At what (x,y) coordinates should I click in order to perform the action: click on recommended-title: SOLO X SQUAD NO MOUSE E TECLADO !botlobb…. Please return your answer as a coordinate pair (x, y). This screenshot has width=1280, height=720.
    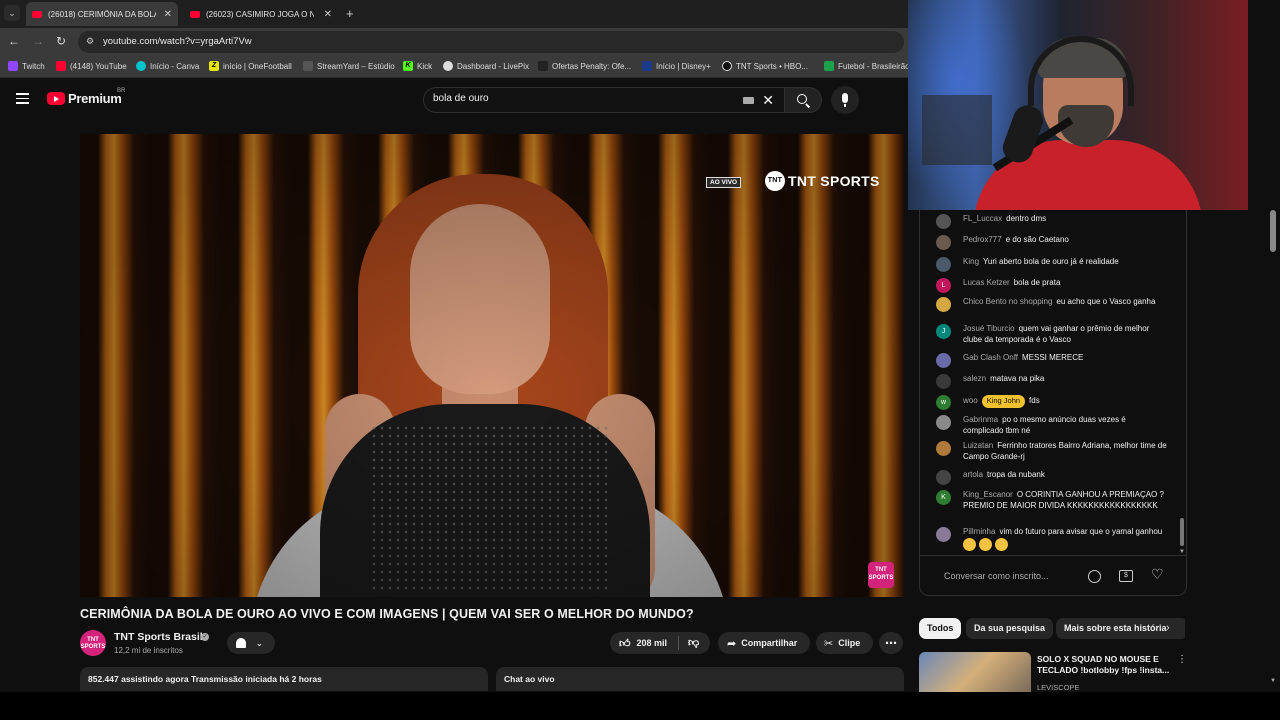
    Looking at the image, I should click on (1107, 665).